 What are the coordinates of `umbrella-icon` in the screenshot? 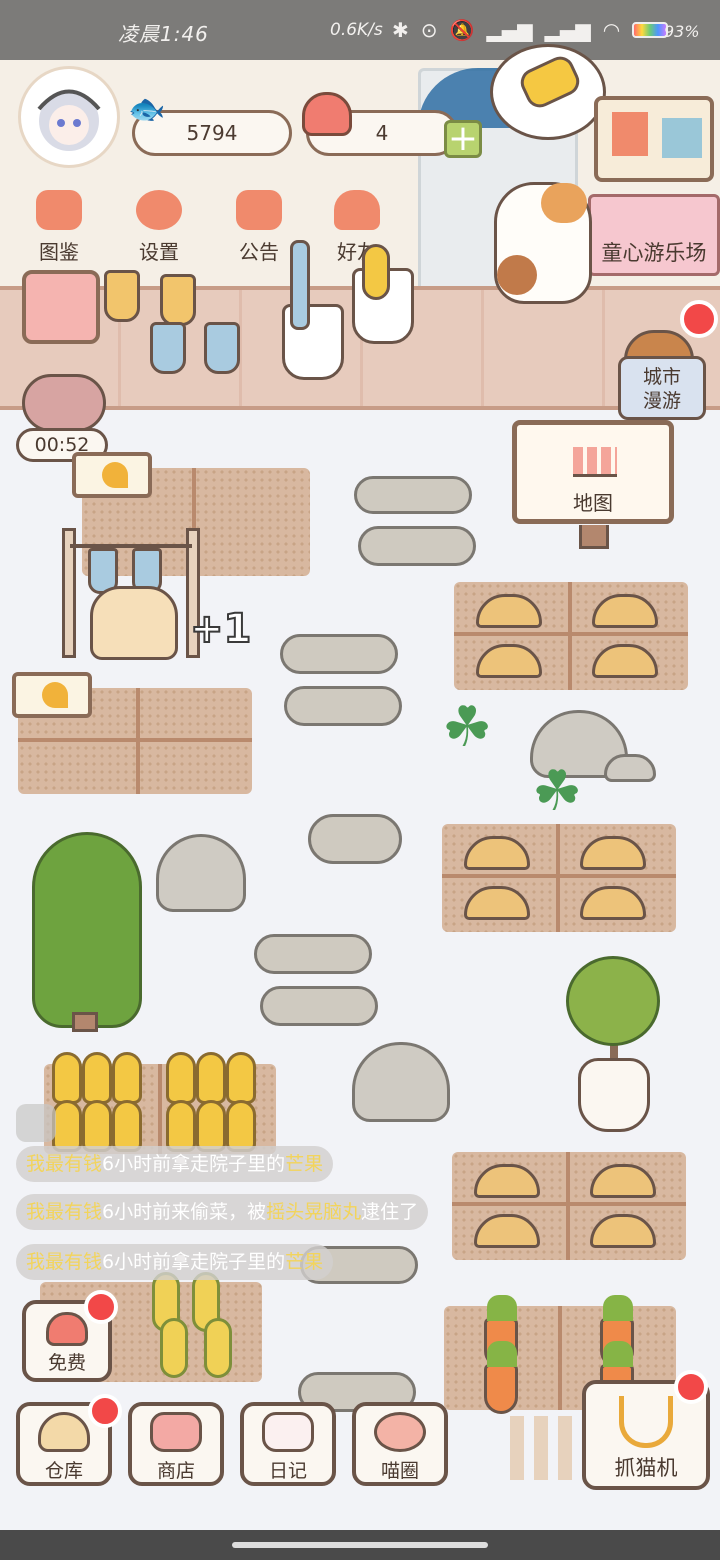 It's located at (300, 285).